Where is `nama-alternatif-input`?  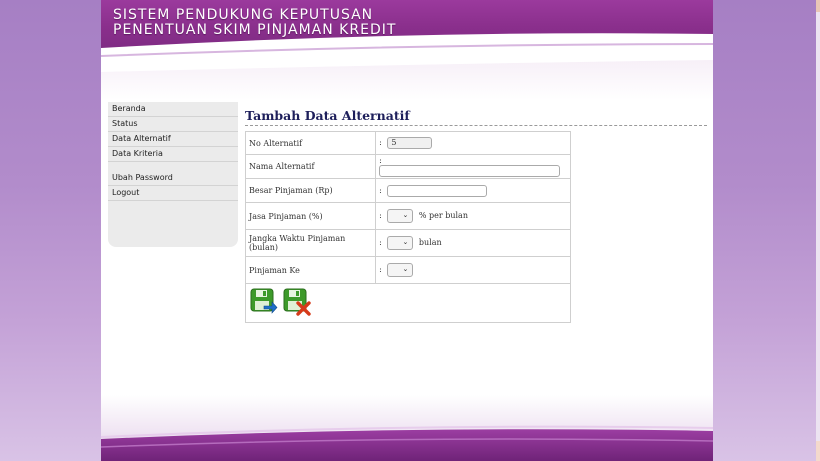 nama-alternatif-input is located at coordinates (470, 171).